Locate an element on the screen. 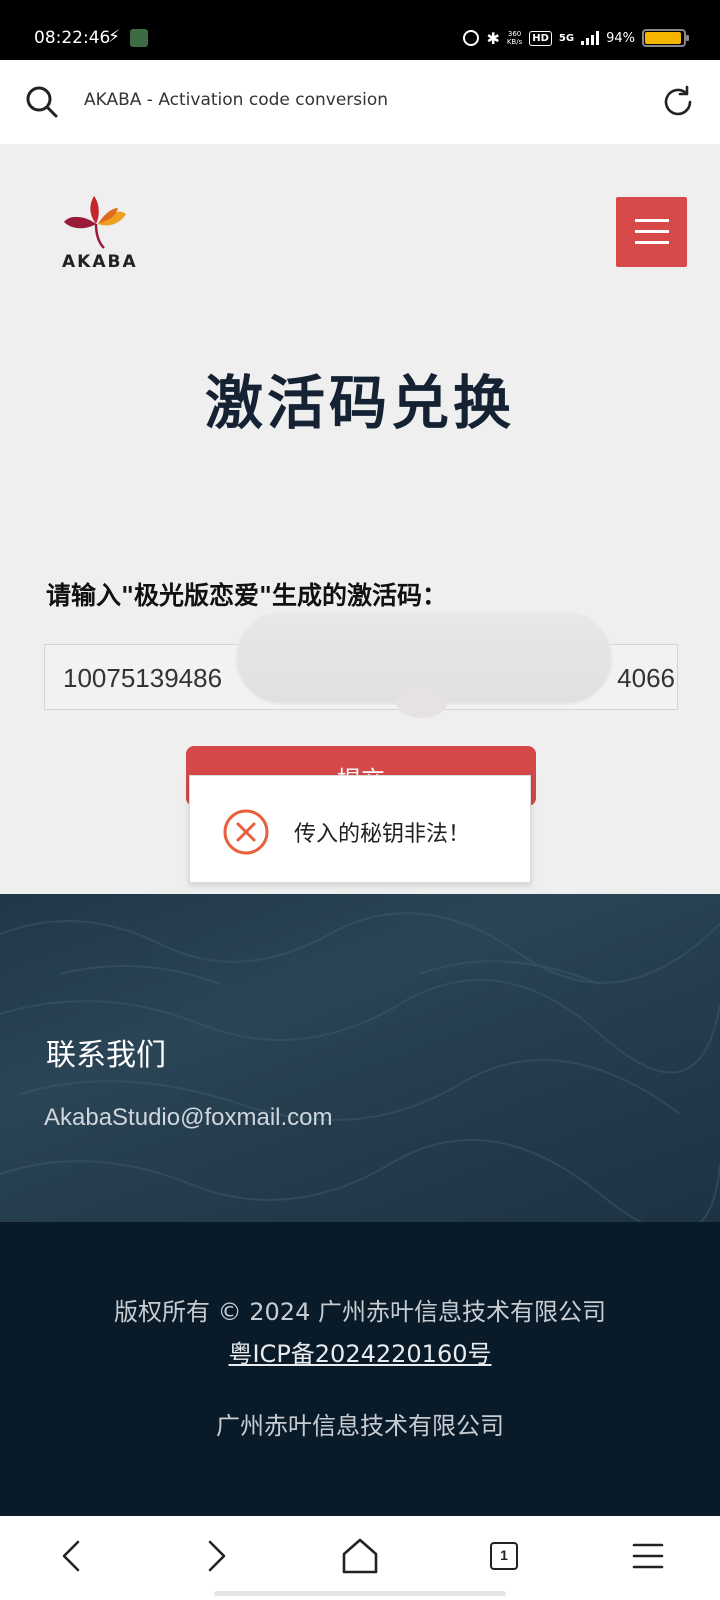  error-x-icon is located at coordinates (246, 832).